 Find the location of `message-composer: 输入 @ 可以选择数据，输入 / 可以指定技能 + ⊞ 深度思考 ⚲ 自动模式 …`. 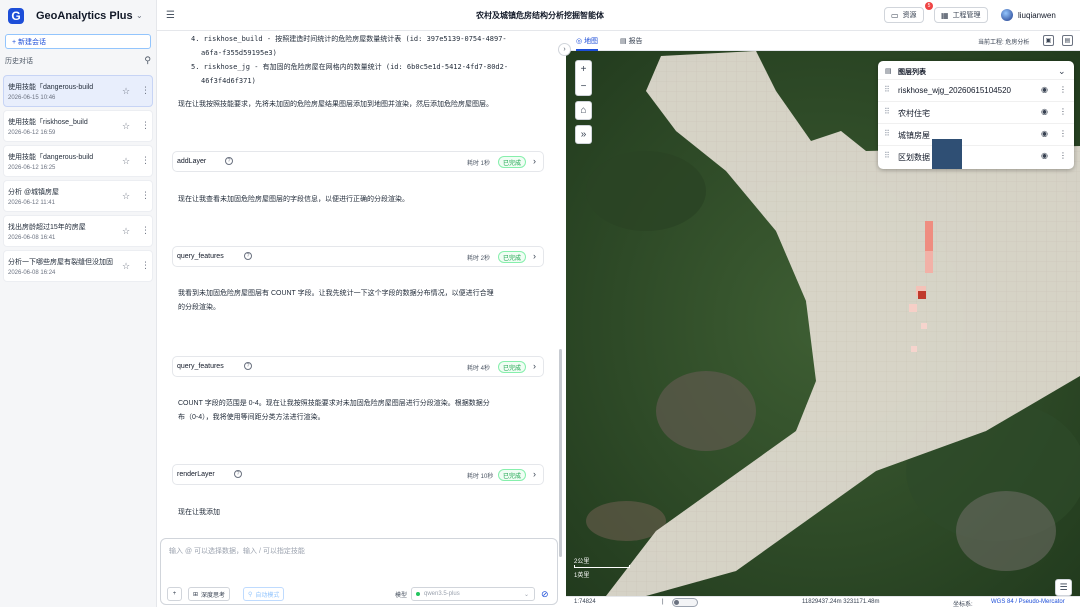

message-composer: 输入 @ 可以选择数据，输入 / 可以指定技能 + ⊞ 深度思考 ⚲ 自动模式 … is located at coordinates (359, 571).